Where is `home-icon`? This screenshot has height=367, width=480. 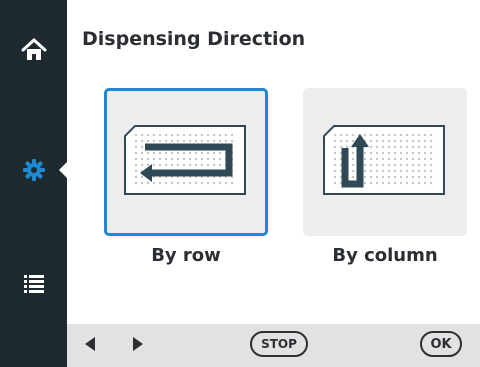 home-icon is located at coordinates (33, 49).